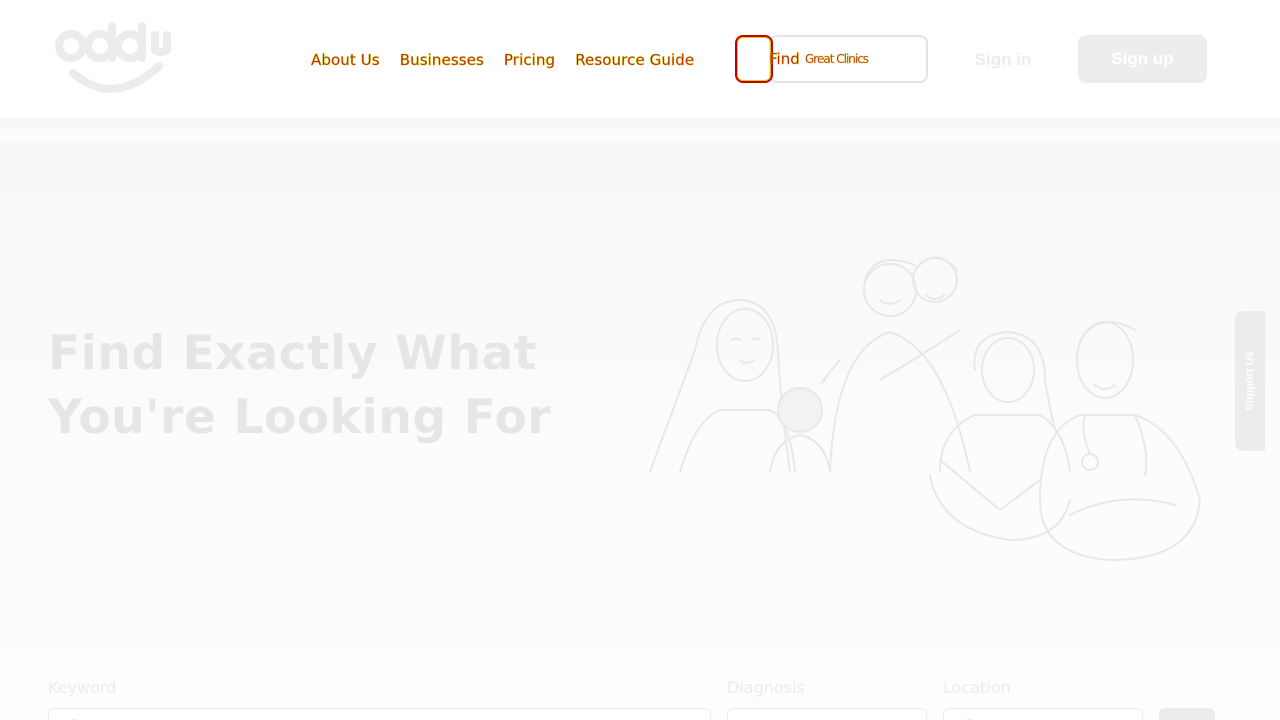  Describe the element at coordinates (754, 59) in the screenshot. I see `find-button-highlight` at that location.